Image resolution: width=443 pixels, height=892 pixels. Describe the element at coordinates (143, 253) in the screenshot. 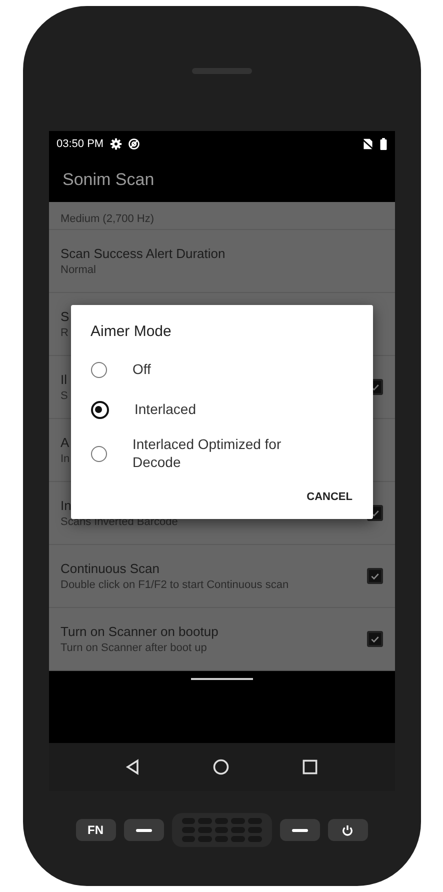

I see `setting-title: Scan Success Alert Duration` at that location.